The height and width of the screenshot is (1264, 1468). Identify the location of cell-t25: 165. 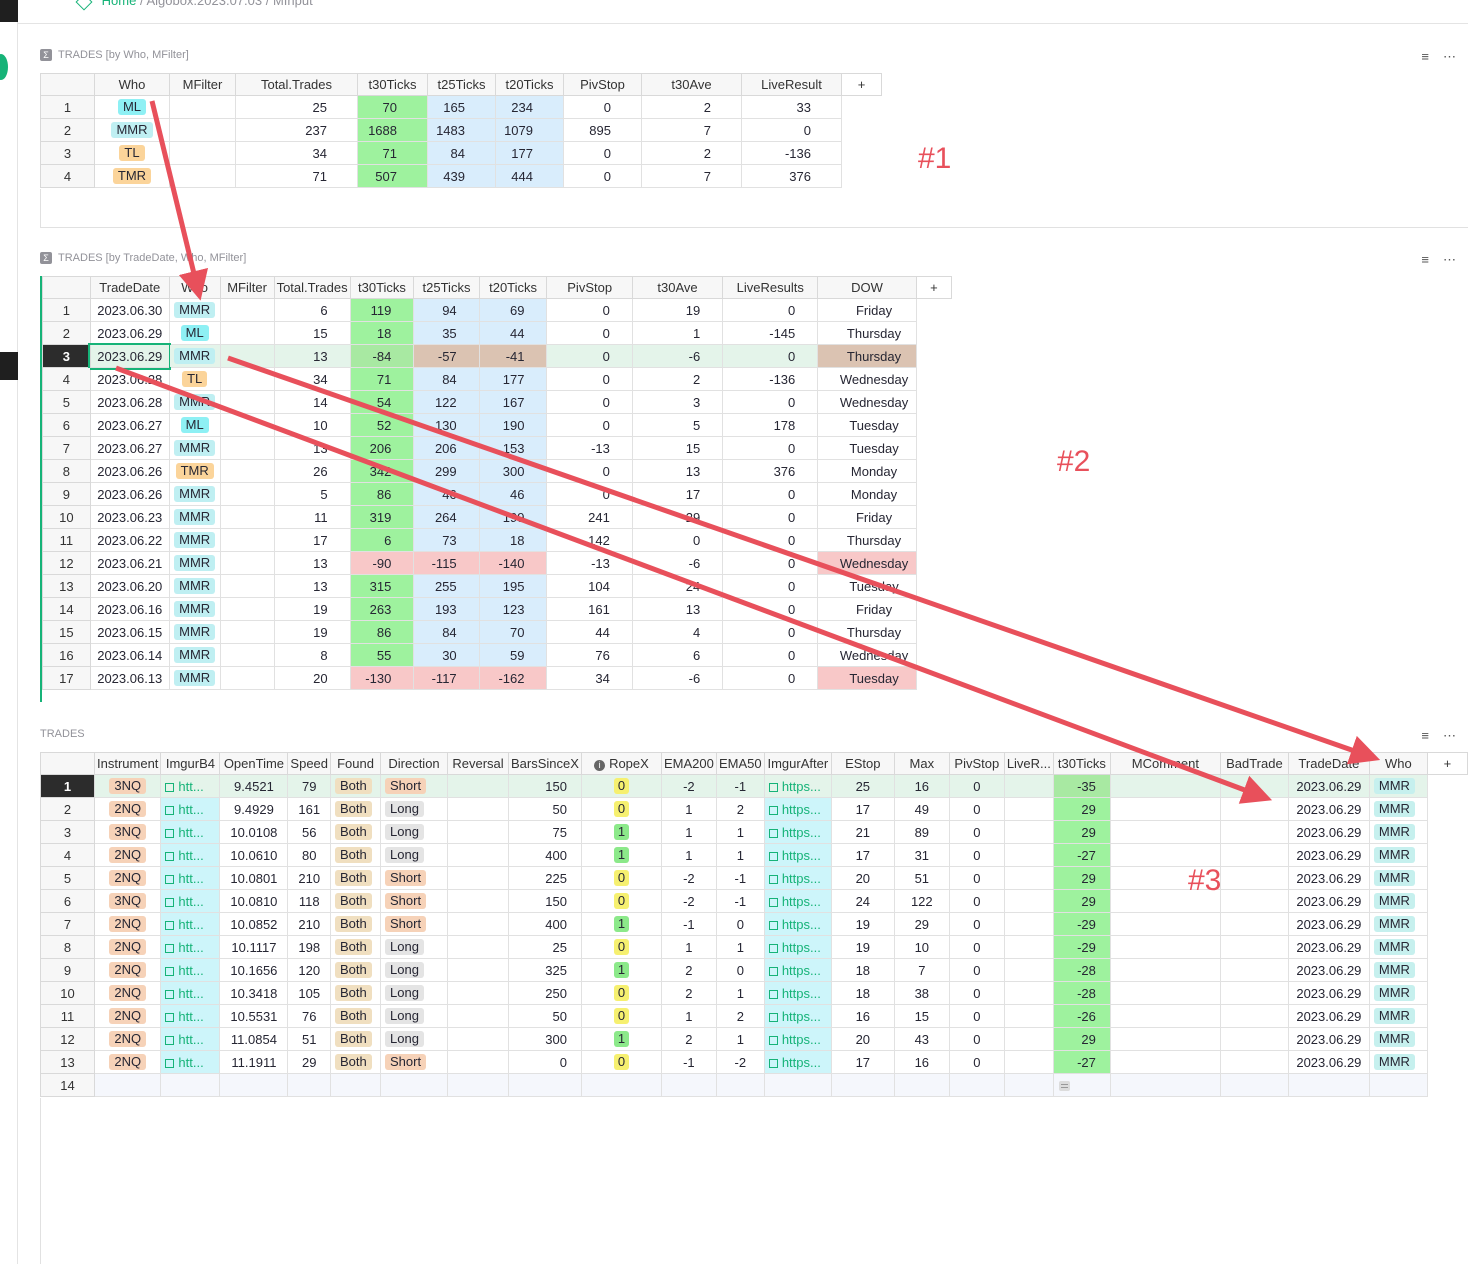
(461, 107).